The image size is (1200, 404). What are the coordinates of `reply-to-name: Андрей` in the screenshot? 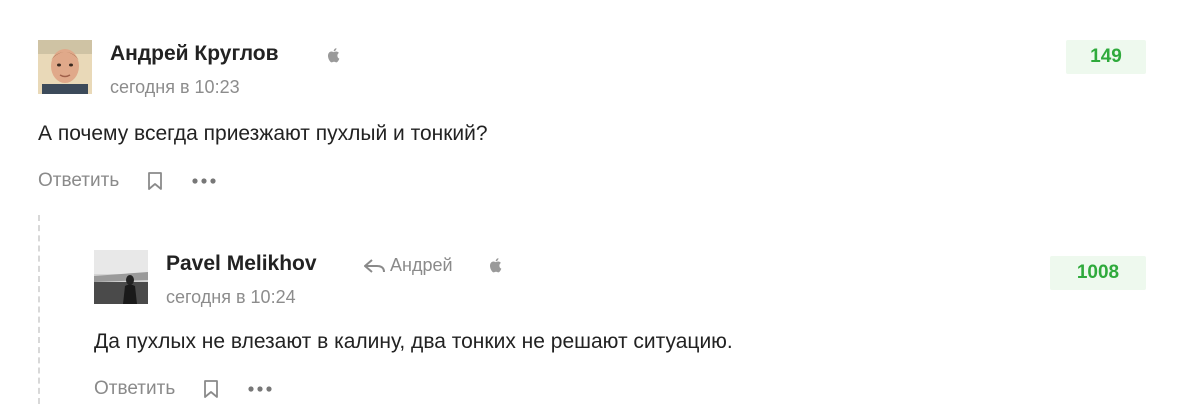 It's located at (421, 265).